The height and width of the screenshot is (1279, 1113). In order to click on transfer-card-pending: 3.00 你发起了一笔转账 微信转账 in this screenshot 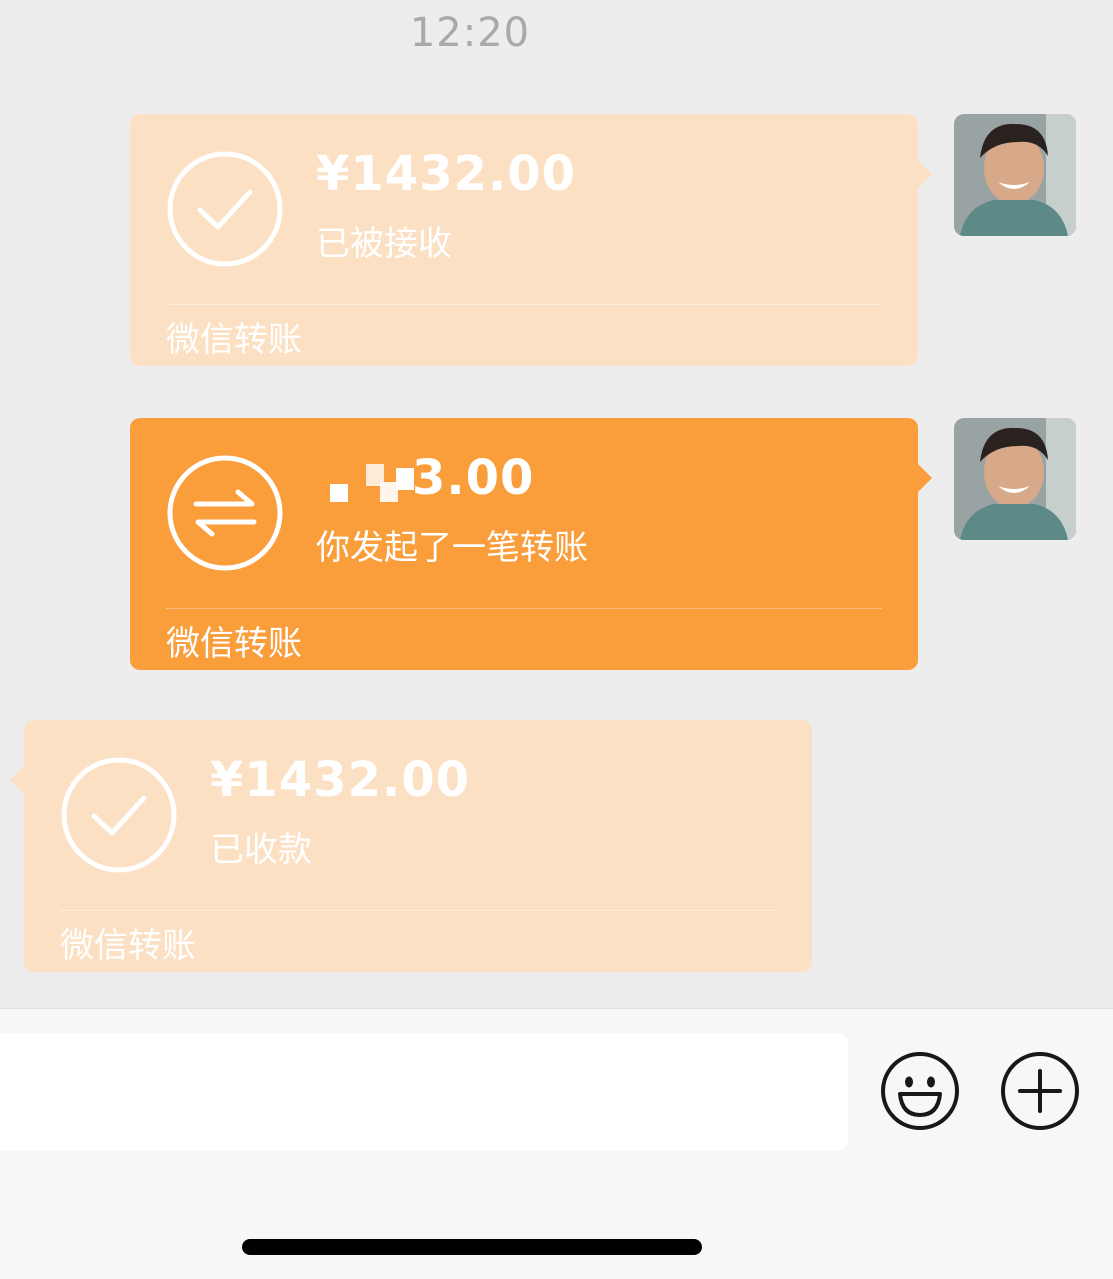, I will do `click(531, 544)`.